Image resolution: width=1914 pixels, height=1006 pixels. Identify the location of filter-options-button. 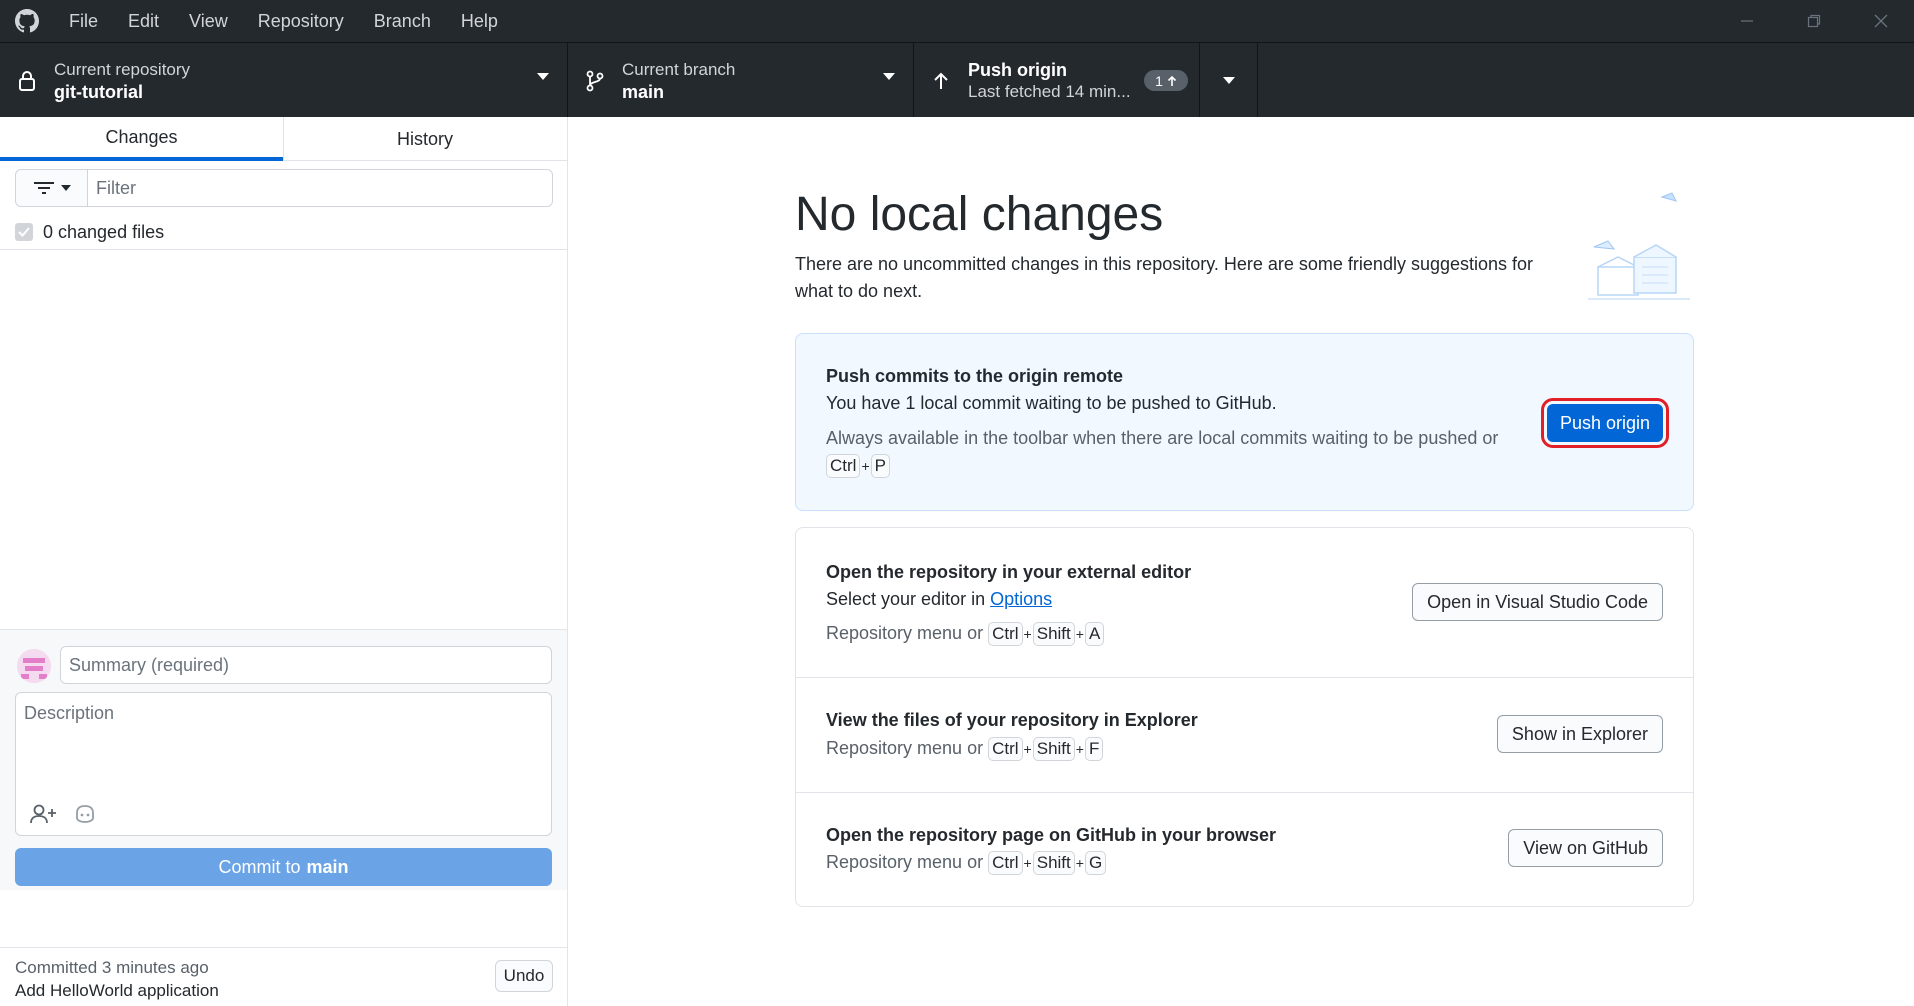
(51, 188).